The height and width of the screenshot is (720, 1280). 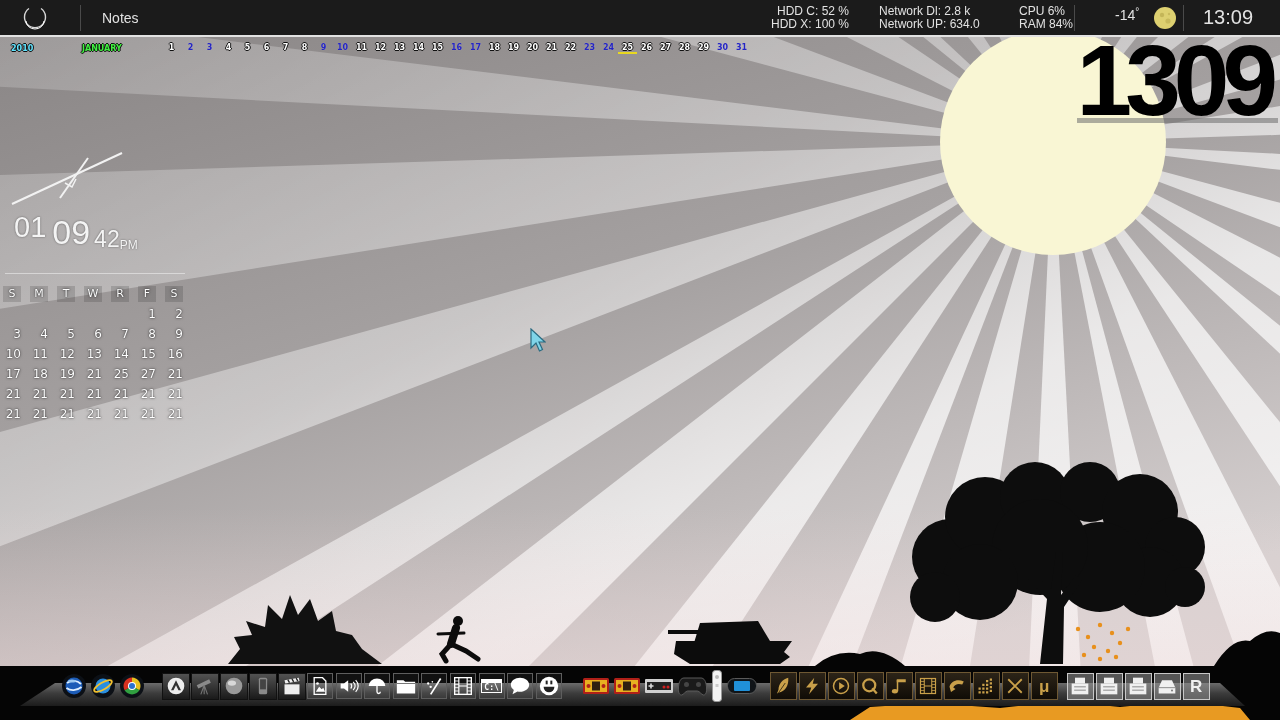 I want to click on day-number: 16, so click(x=456, y=48).